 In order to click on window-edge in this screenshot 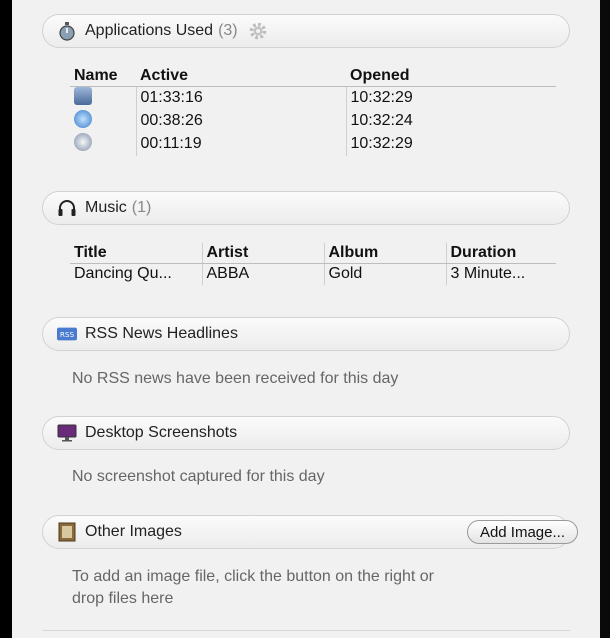, I will do `click(605, 319)`.